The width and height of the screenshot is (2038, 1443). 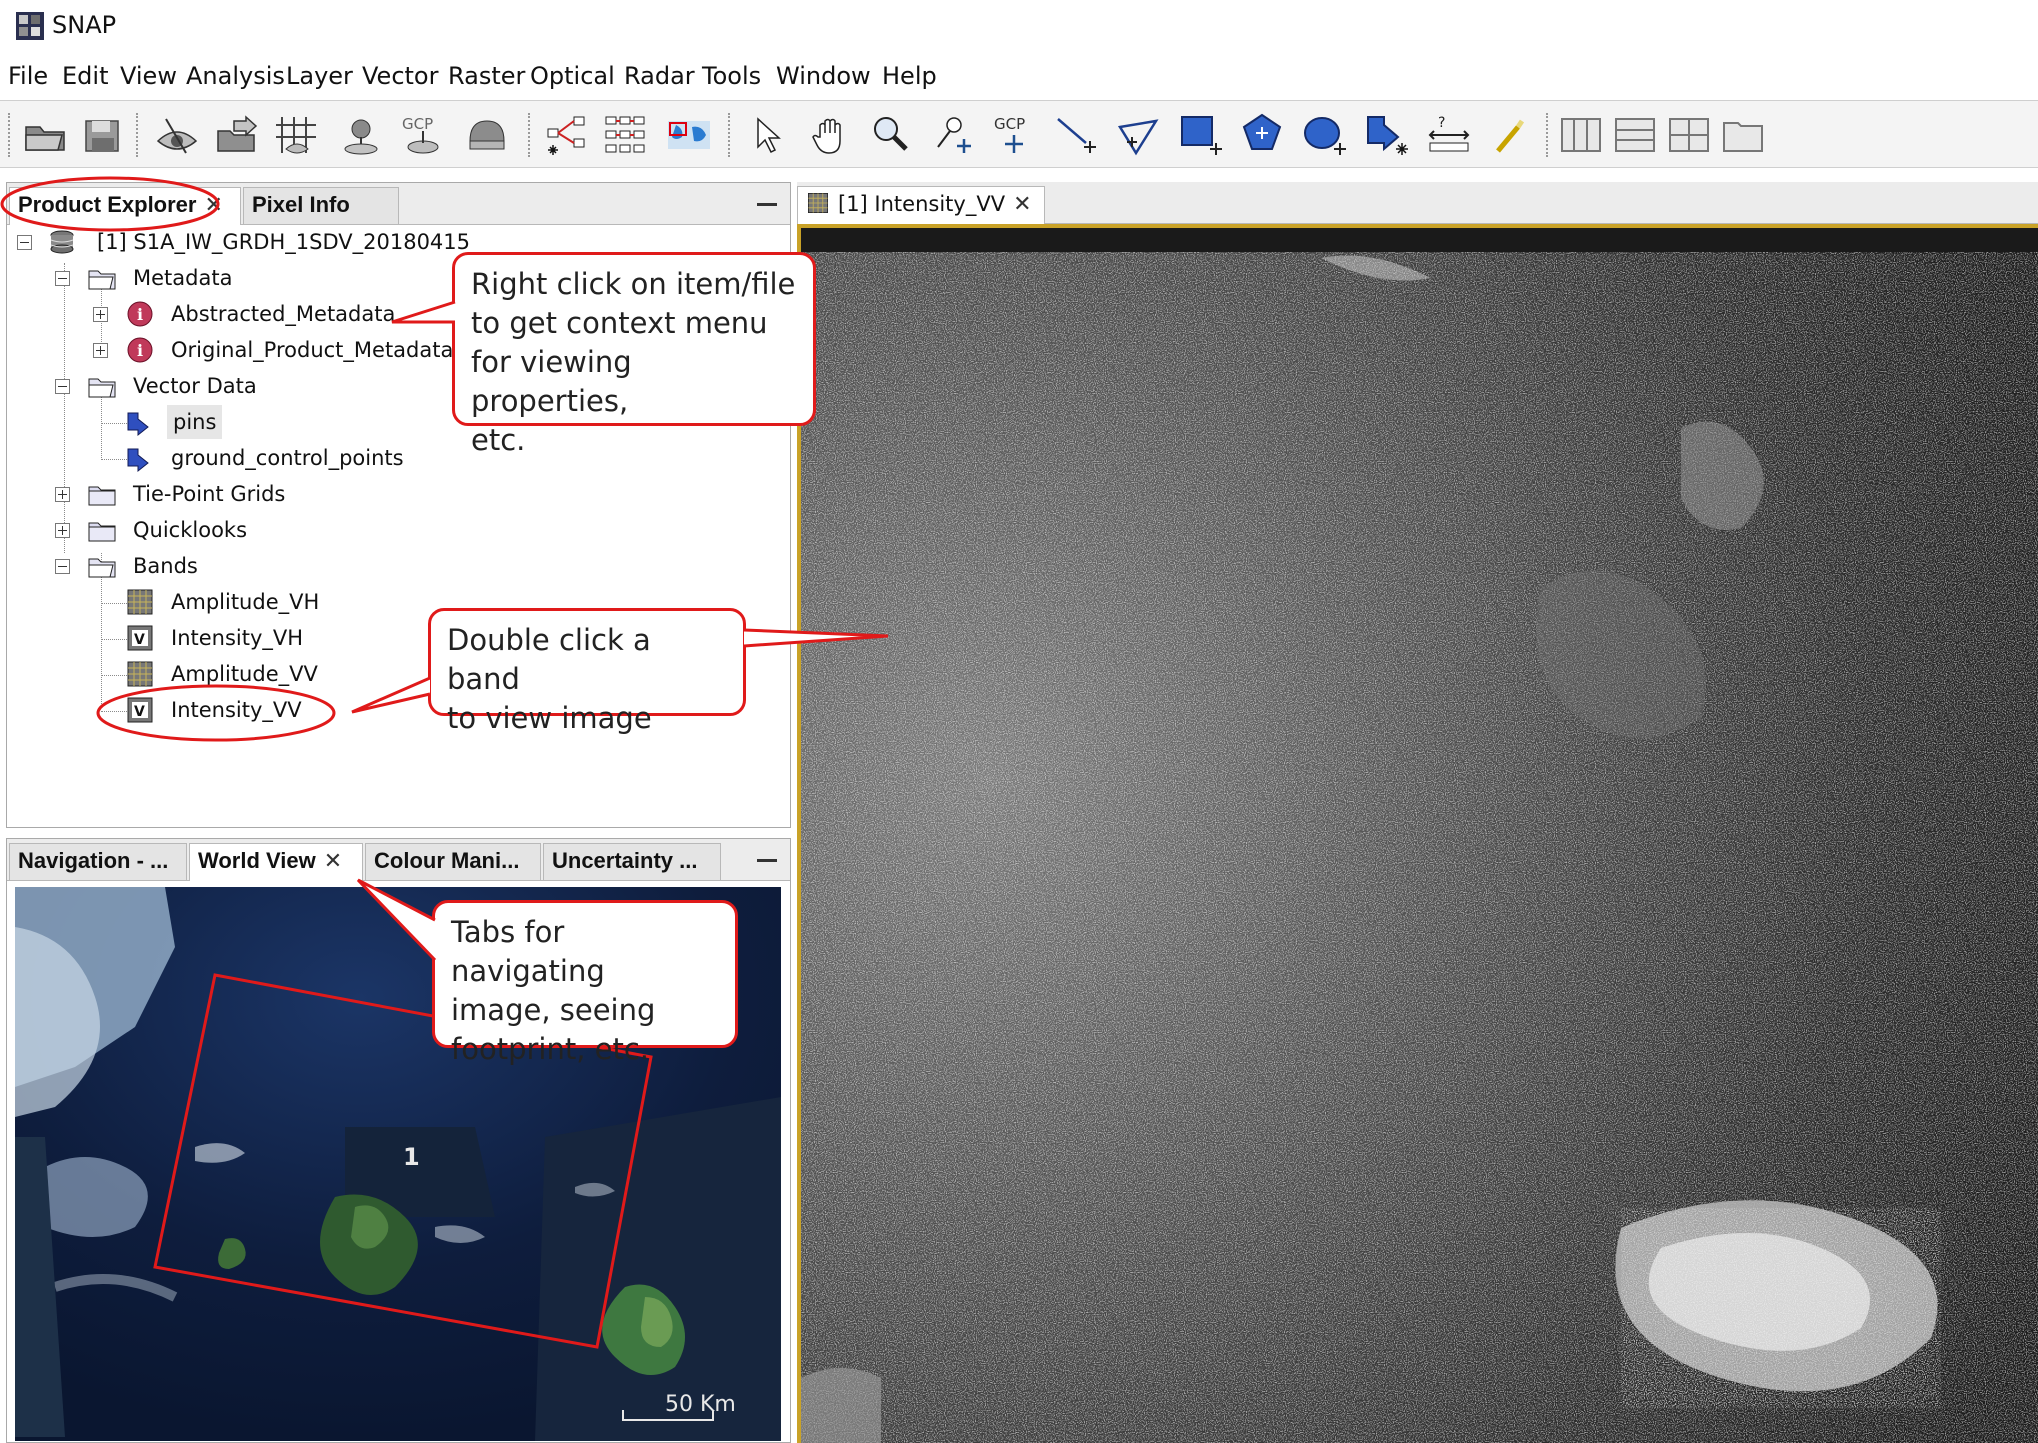 What do you see at coordinates (1139, 135) in the screenshot?
I see `polyline-drawing-icon` at bounding box center [1139, 135].